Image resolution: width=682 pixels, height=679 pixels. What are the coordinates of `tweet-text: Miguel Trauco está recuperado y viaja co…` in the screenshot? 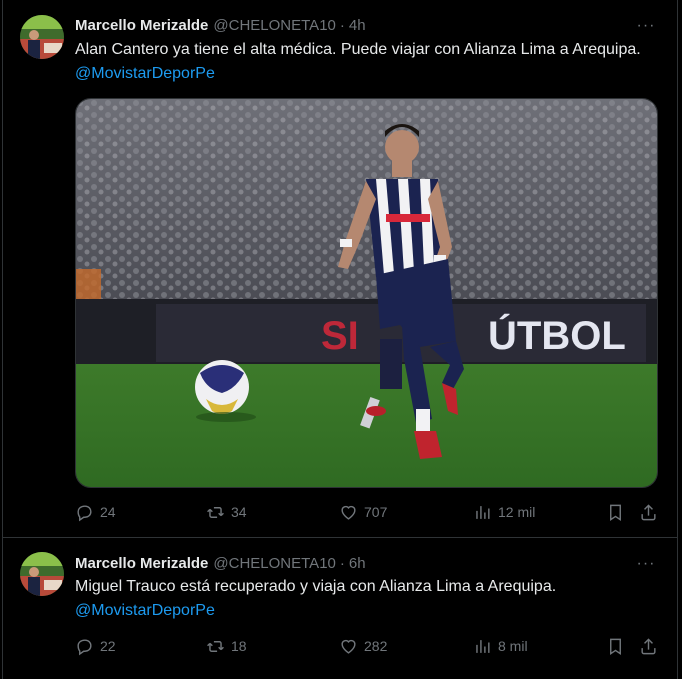 It's located at (365, 599).